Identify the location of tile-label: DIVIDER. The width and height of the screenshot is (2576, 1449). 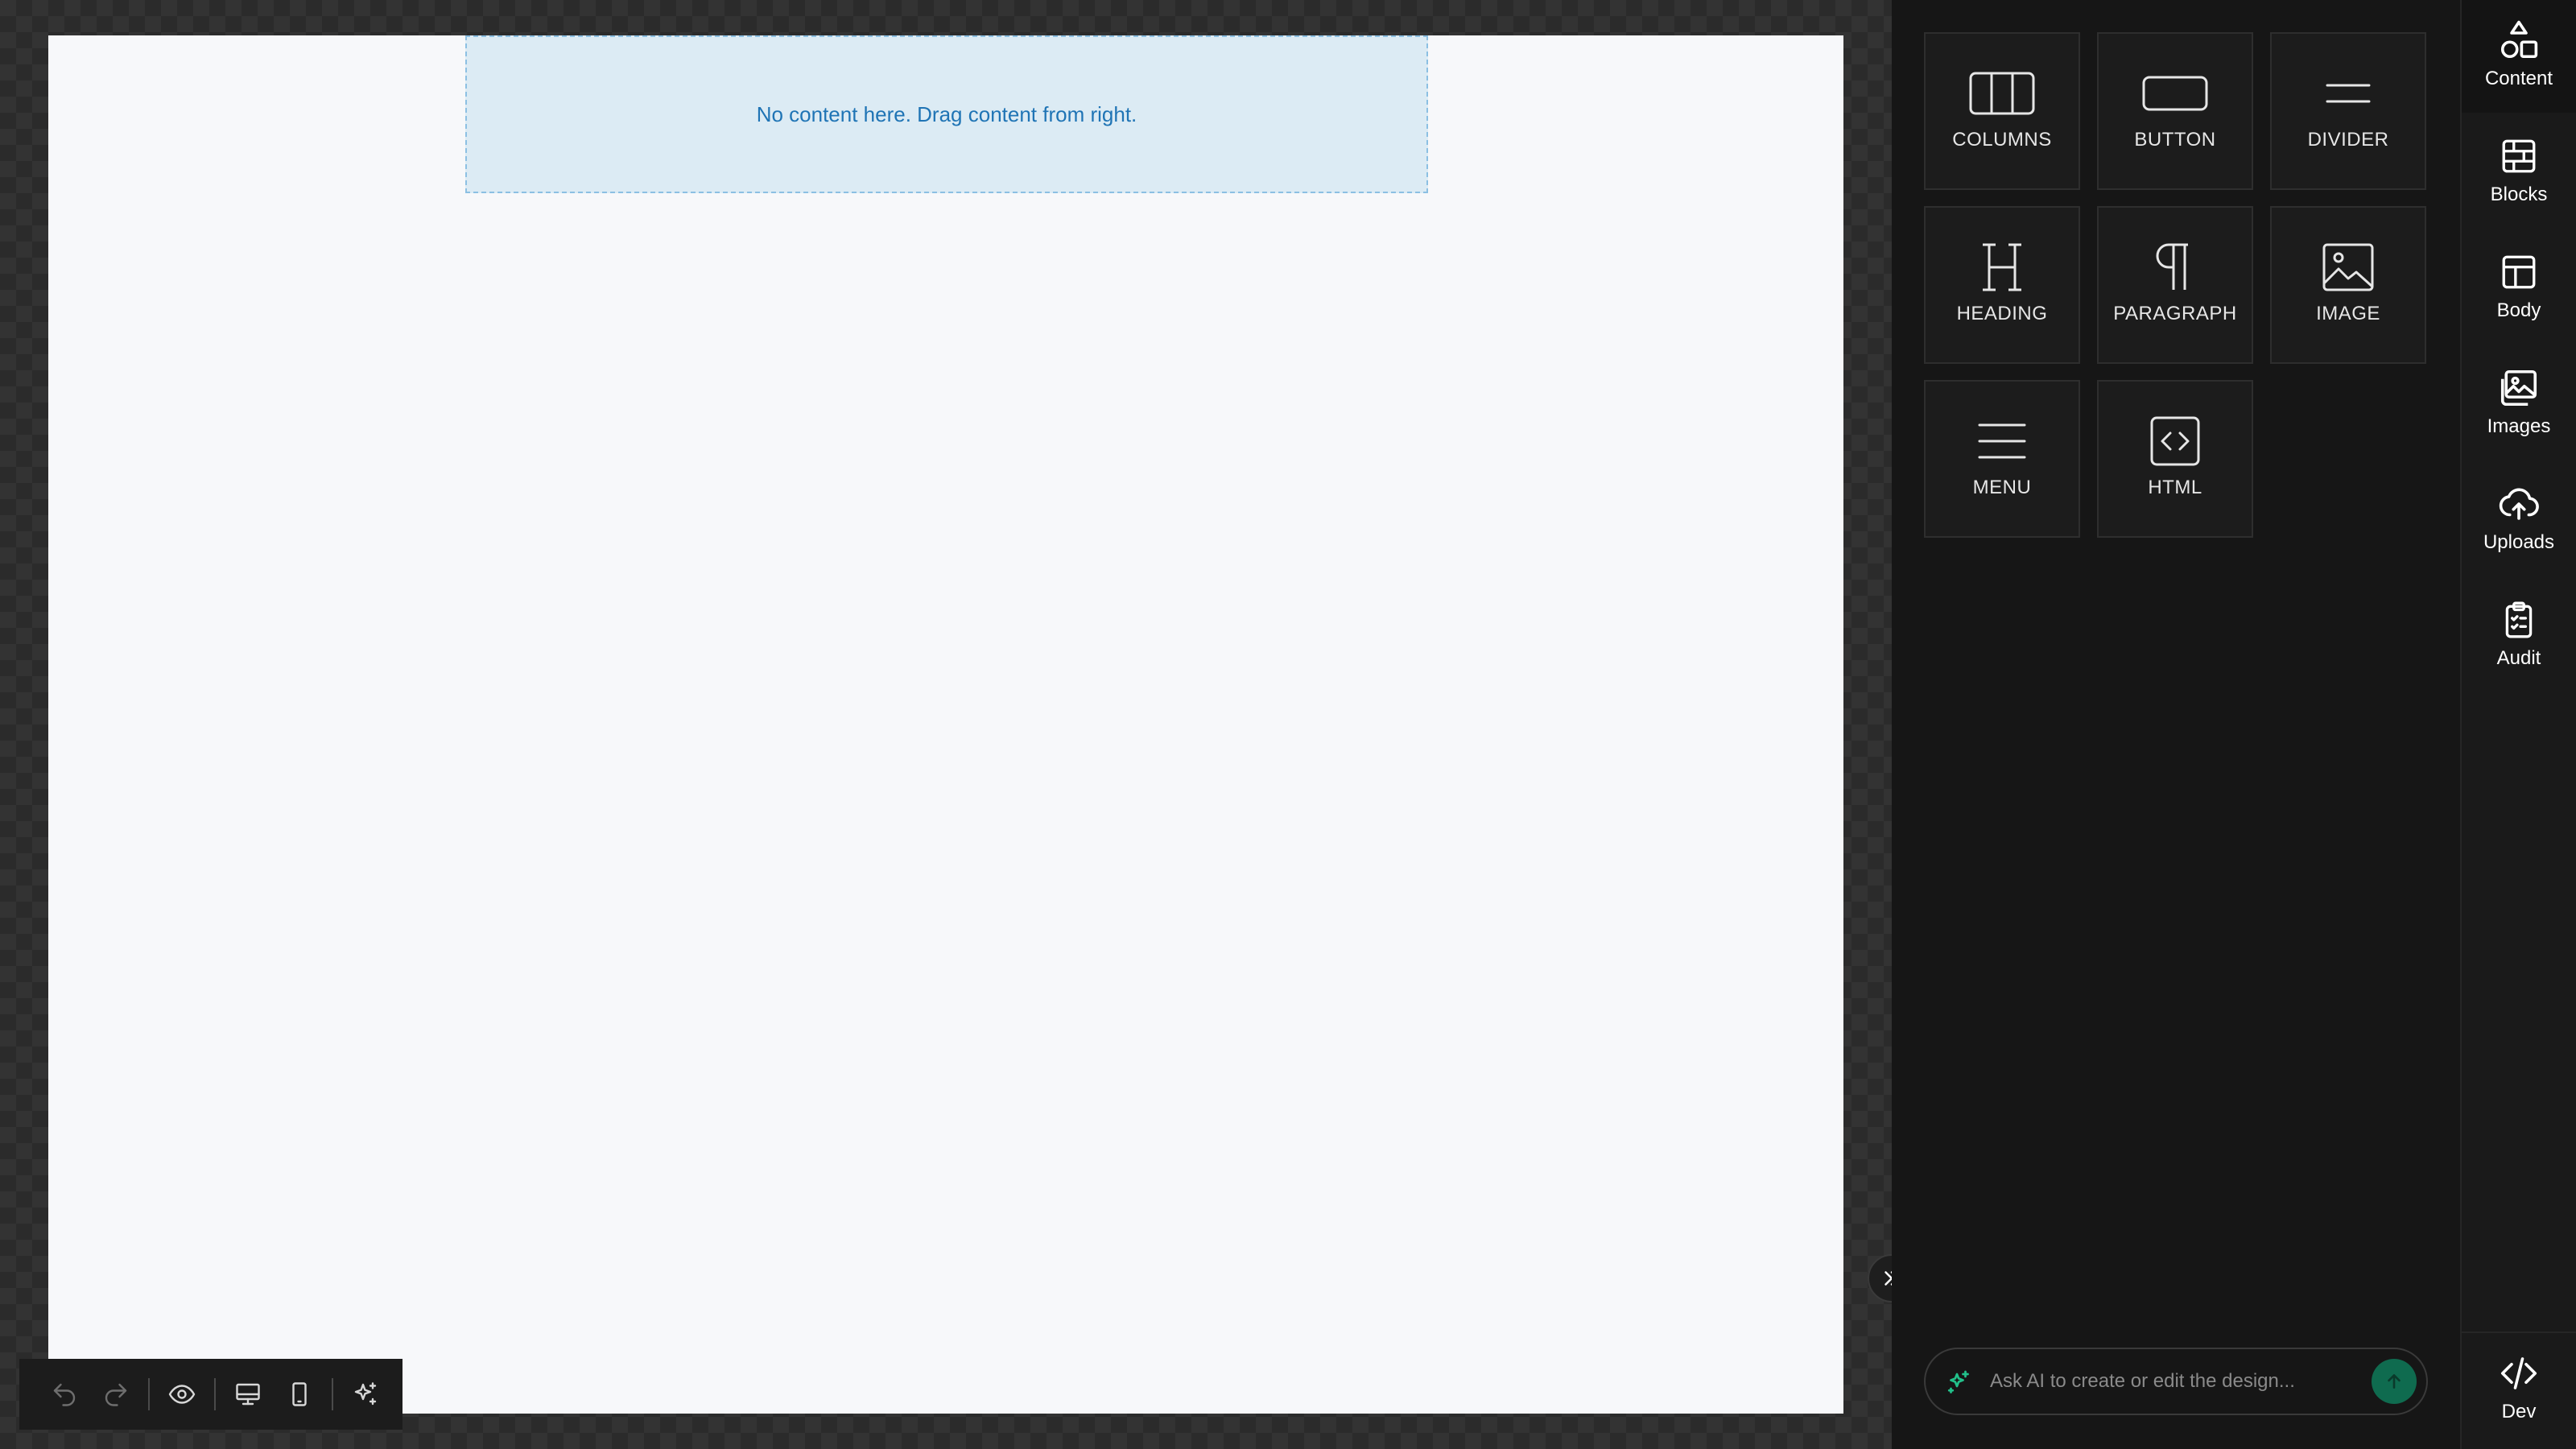
(2348, 140).